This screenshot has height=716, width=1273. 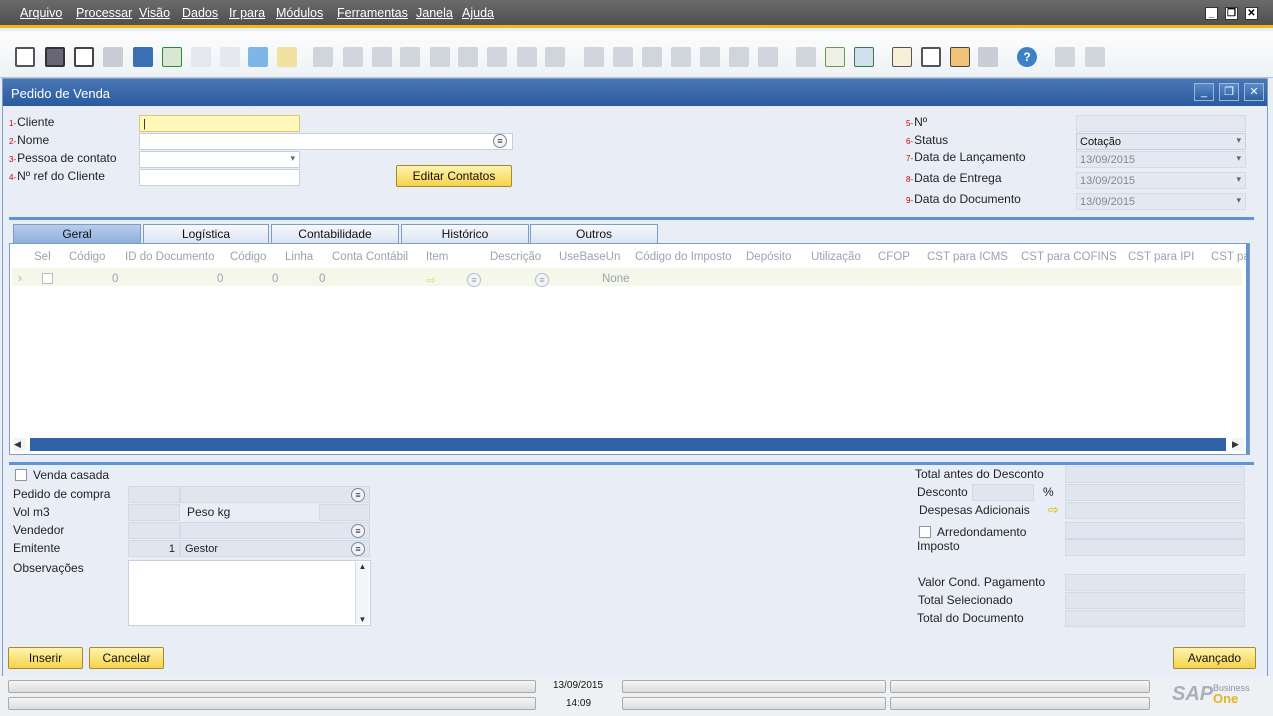 What do you see at coordinates (836, 257) in the screenshot?
I see `col-utilizacao: Utilização` at bounding box center [836, 257].